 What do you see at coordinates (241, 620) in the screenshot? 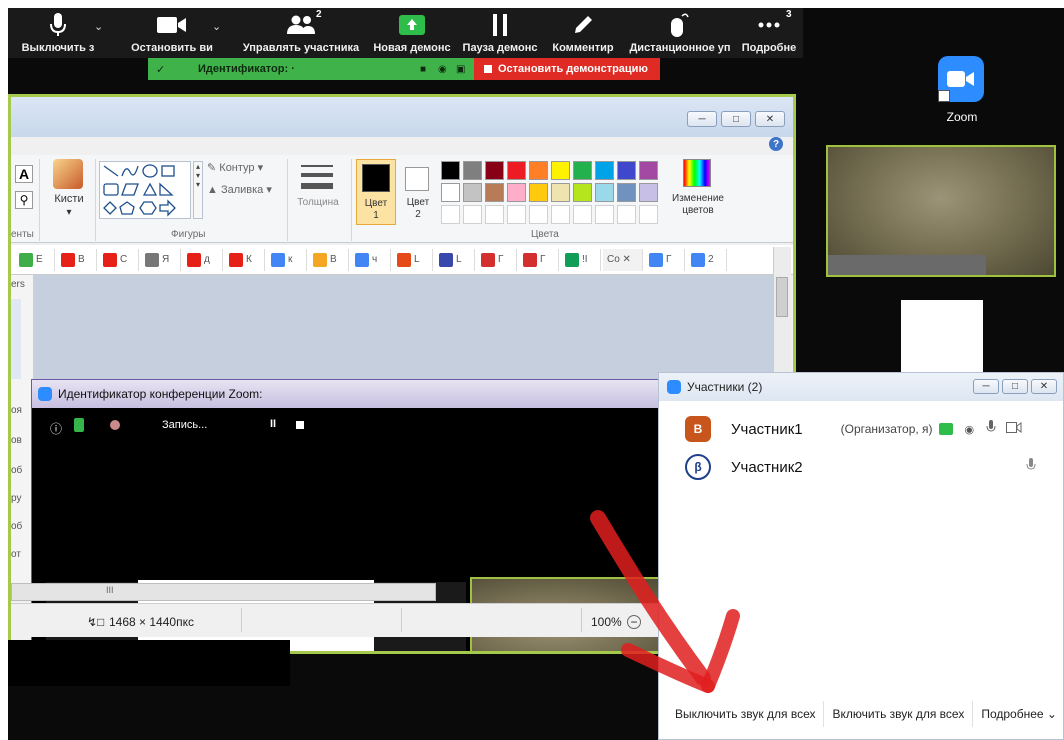
I see `status-divider` at bounding box center [241, 620].